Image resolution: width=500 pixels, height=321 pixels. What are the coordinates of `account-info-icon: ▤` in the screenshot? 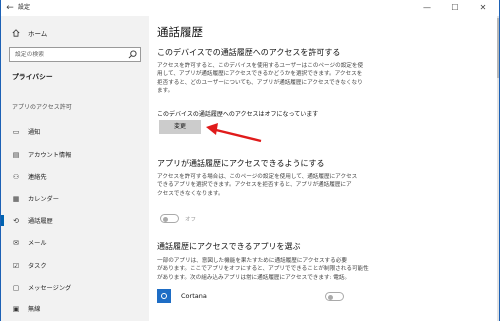 It's located at (16, 154).